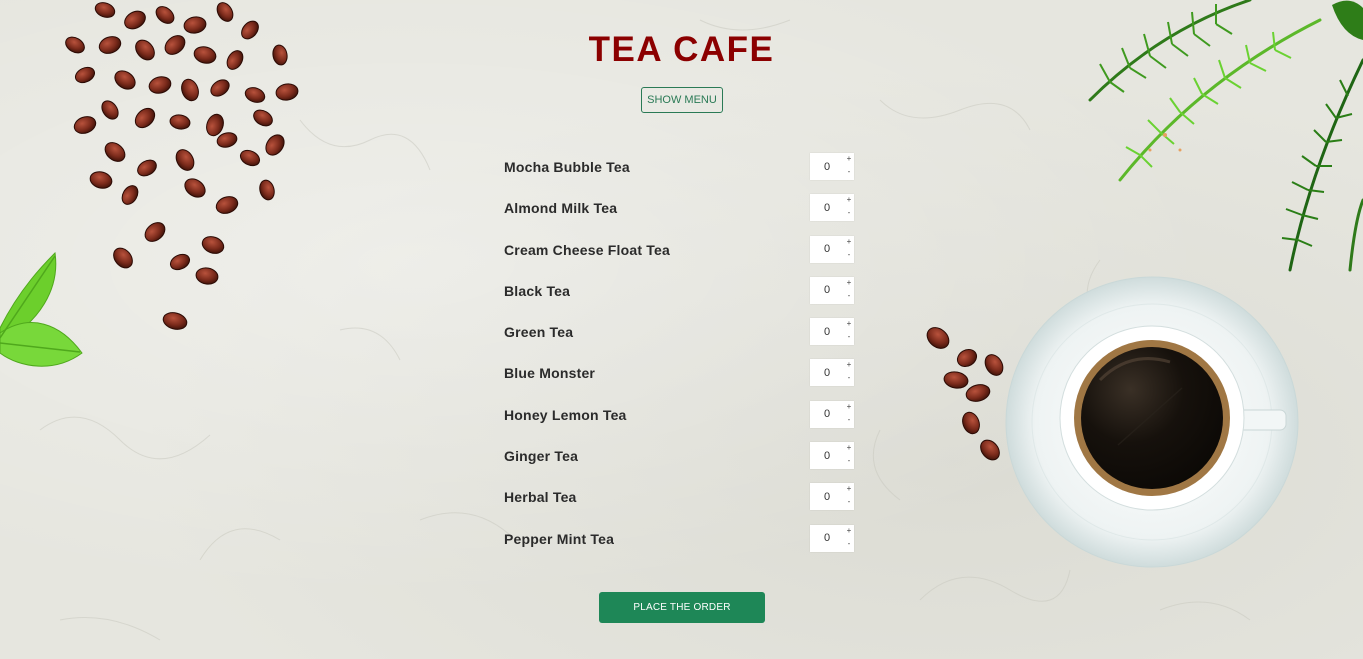  Describe the element at coordinates (550, 373) in the screenshot. I see `menu-item-name: Blue Monster` at that location.